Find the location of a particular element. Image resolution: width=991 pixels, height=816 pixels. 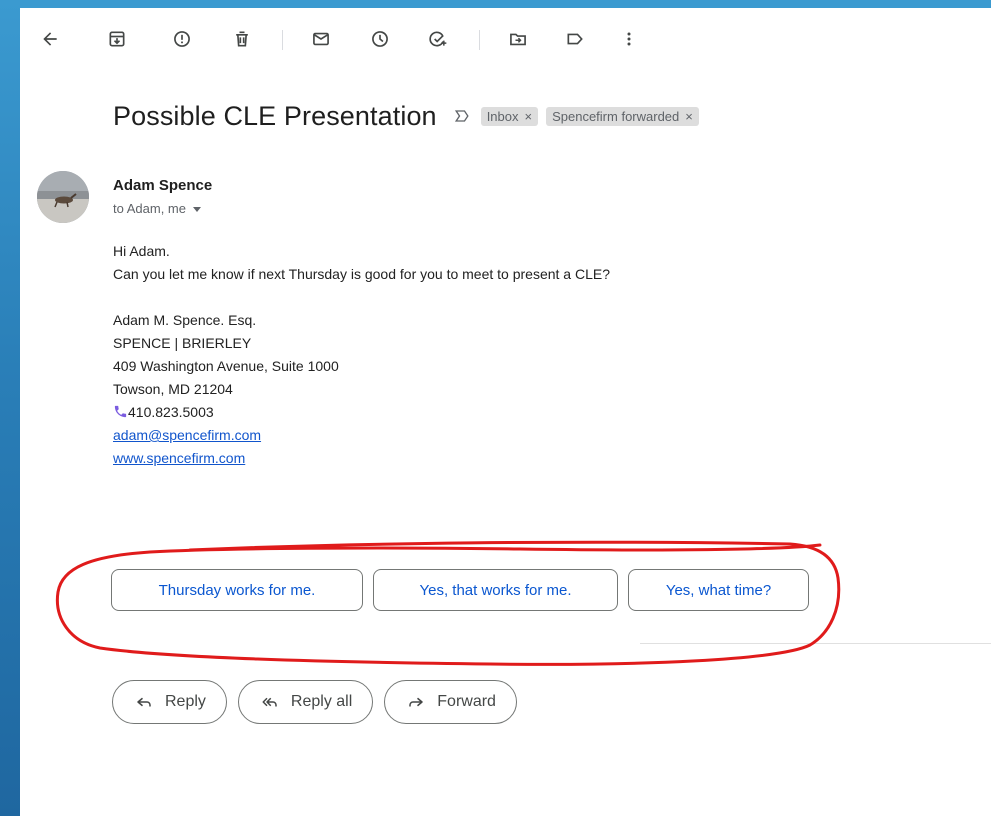

more-vert-icon is located at coordinates (629, 39).